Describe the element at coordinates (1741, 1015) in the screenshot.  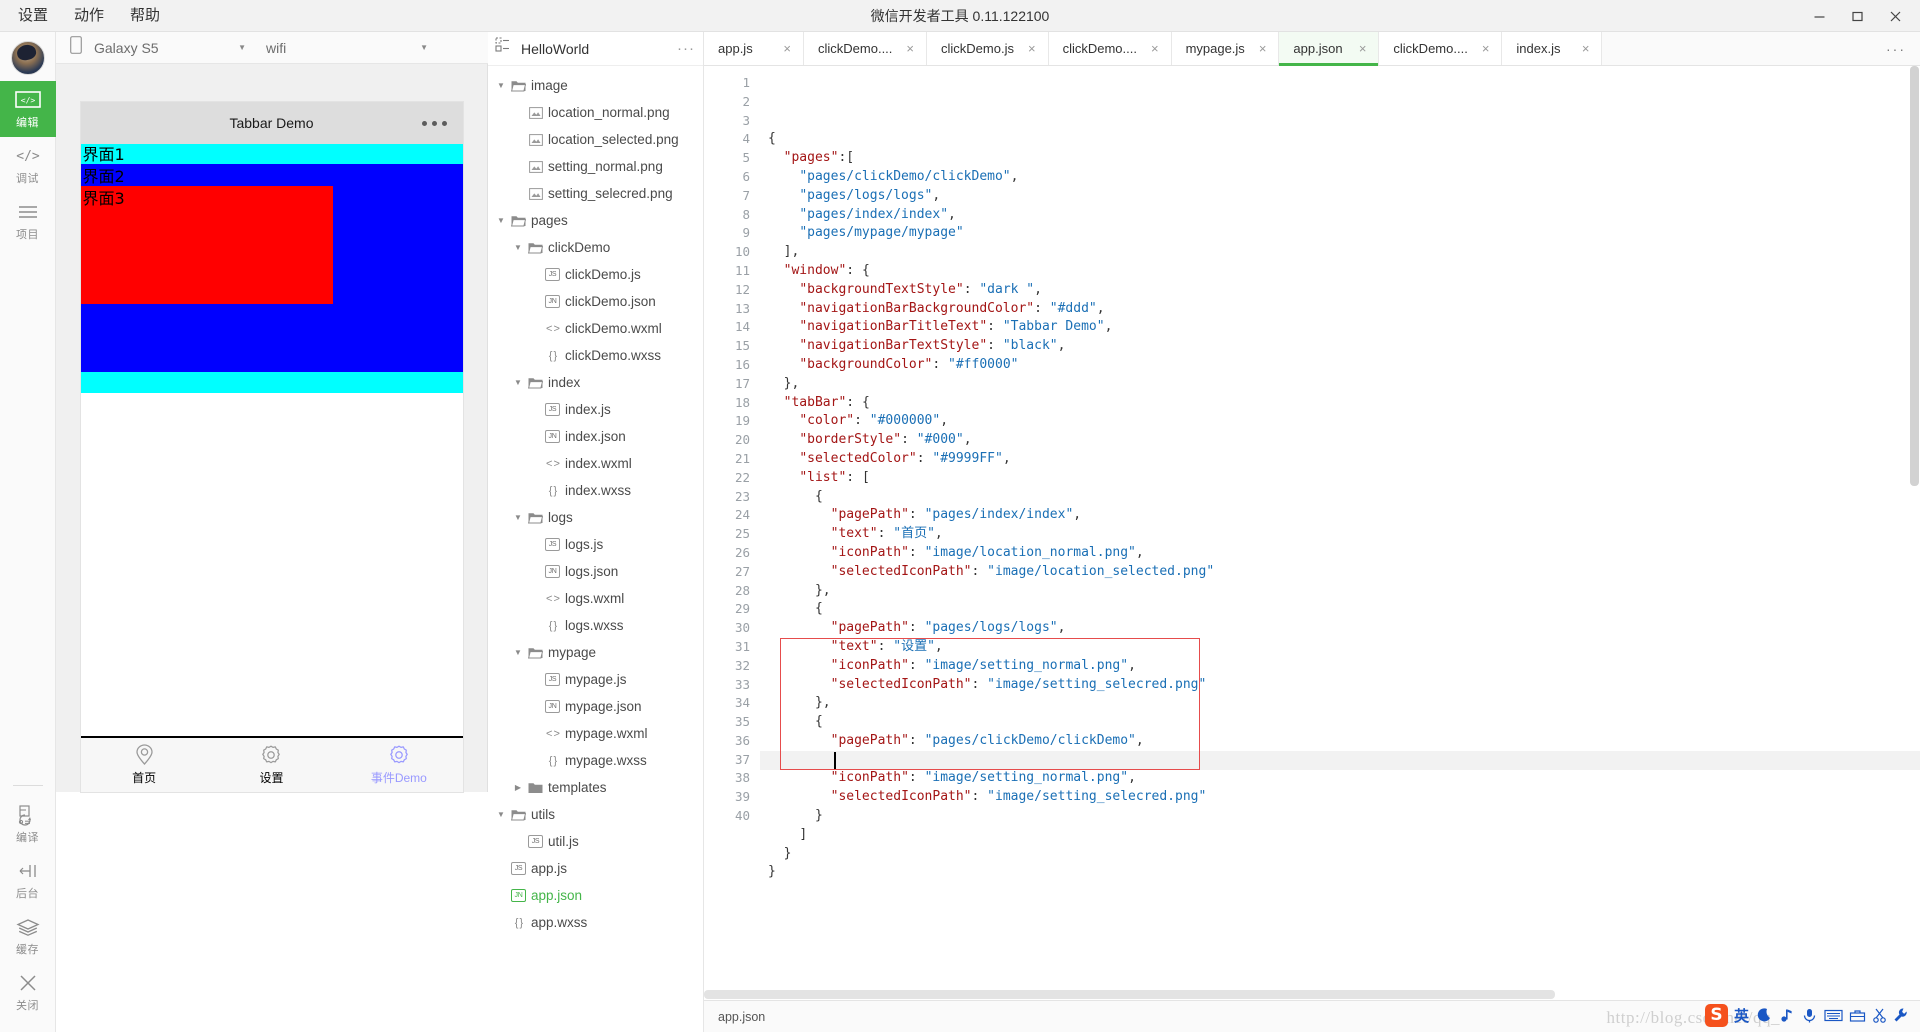
I see `ime-mode-label: 英` at that location.